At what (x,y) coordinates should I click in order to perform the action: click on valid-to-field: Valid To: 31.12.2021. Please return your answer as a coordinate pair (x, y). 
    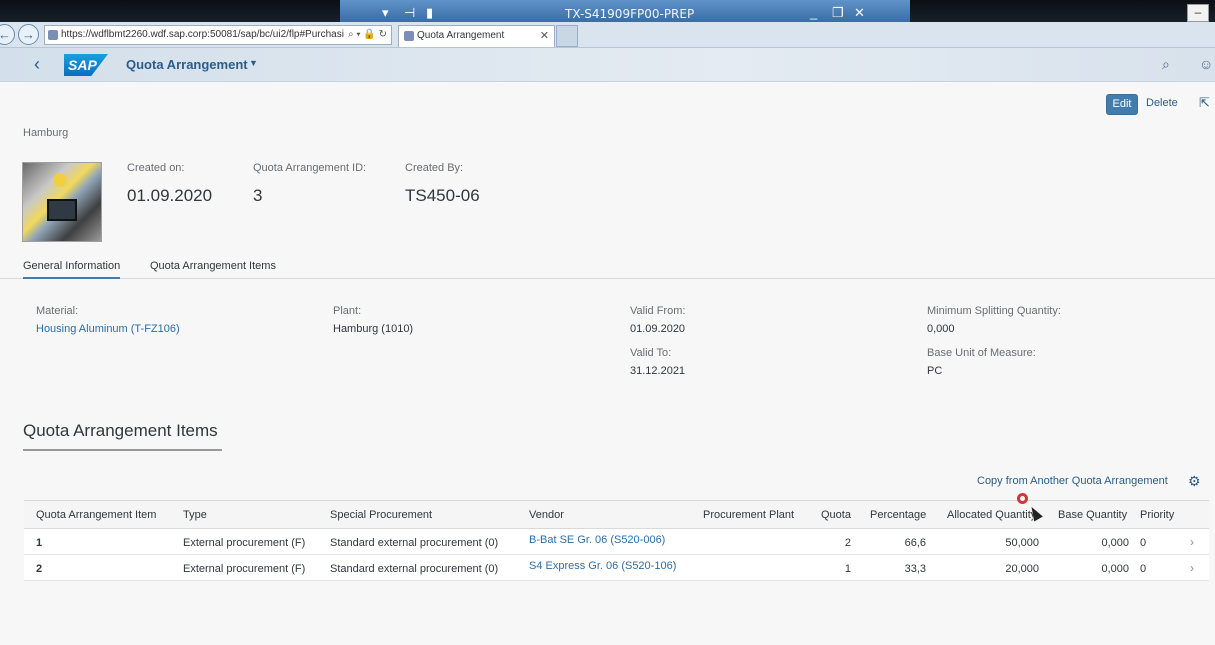
    Looking at the image, I should click on (657, 362).